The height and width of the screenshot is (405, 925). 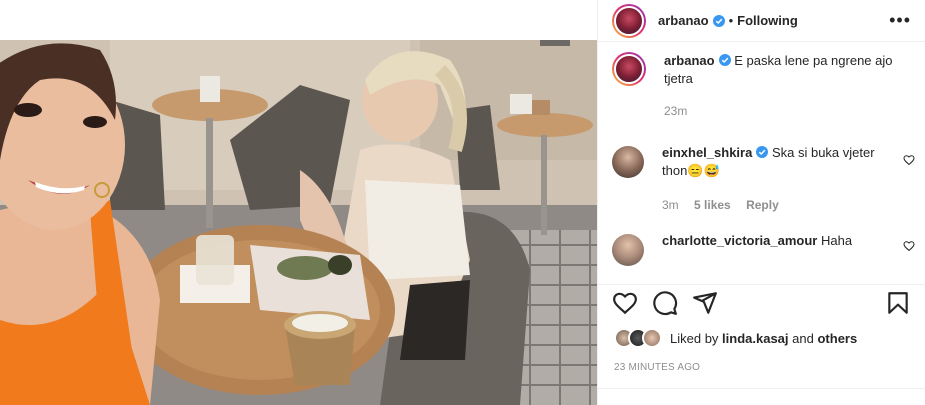 What do you see at coordinates (629, 20) in the screenshot?
I see `author-avatar` at bounding box center [629, 20].